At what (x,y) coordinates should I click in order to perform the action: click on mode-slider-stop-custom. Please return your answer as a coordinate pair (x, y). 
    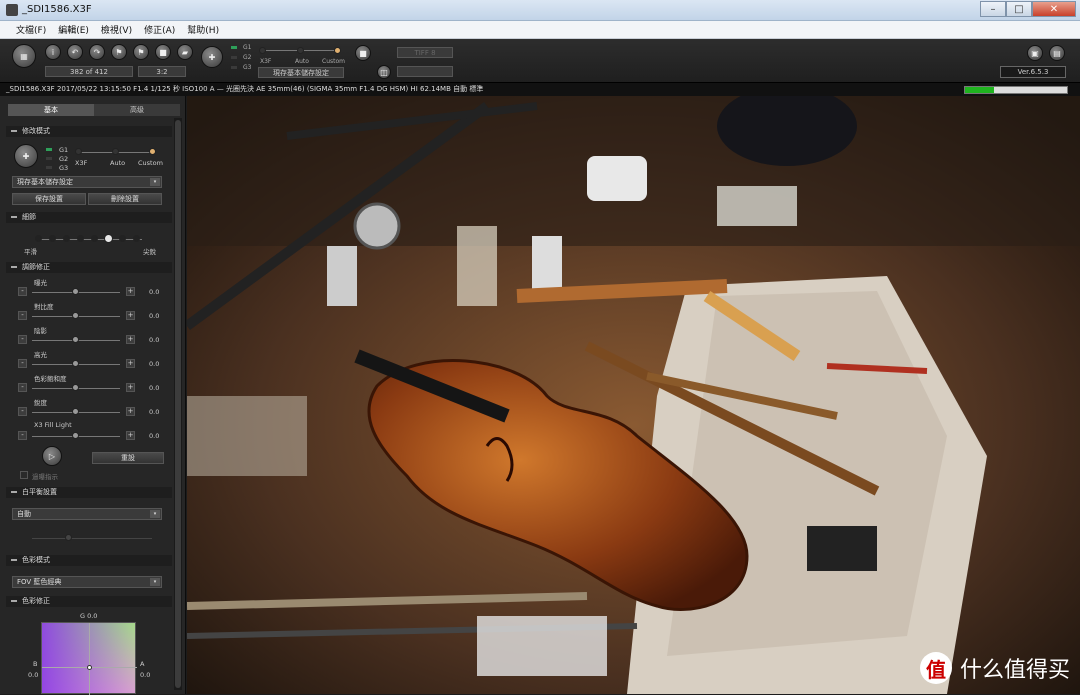
    Looking at the image, I should click on (337, 50).